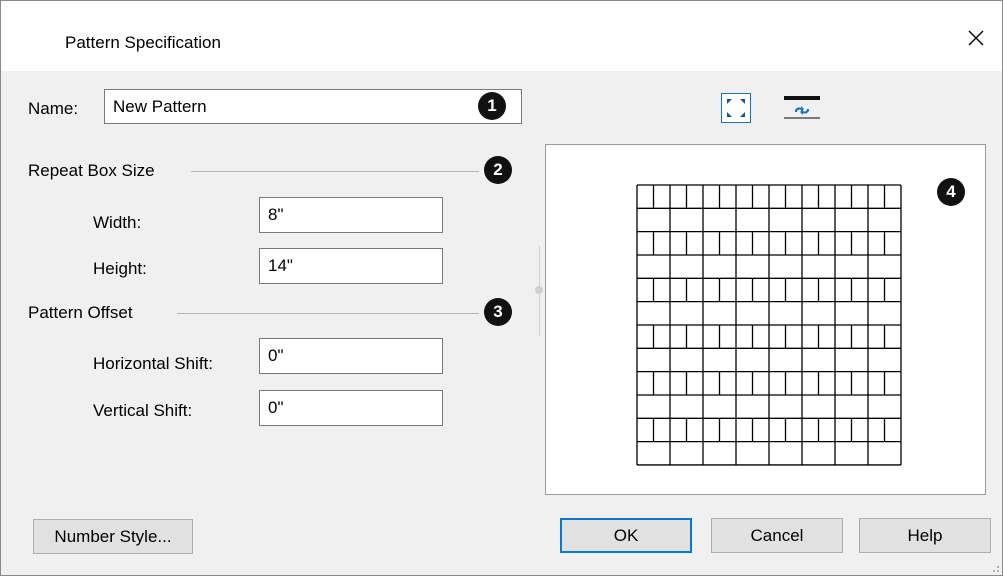 The height and width of the screenshot is (576, 1003). Describe the element at coordinates (539, 290) in the screenshot. I see `splitter-grip` at that location.